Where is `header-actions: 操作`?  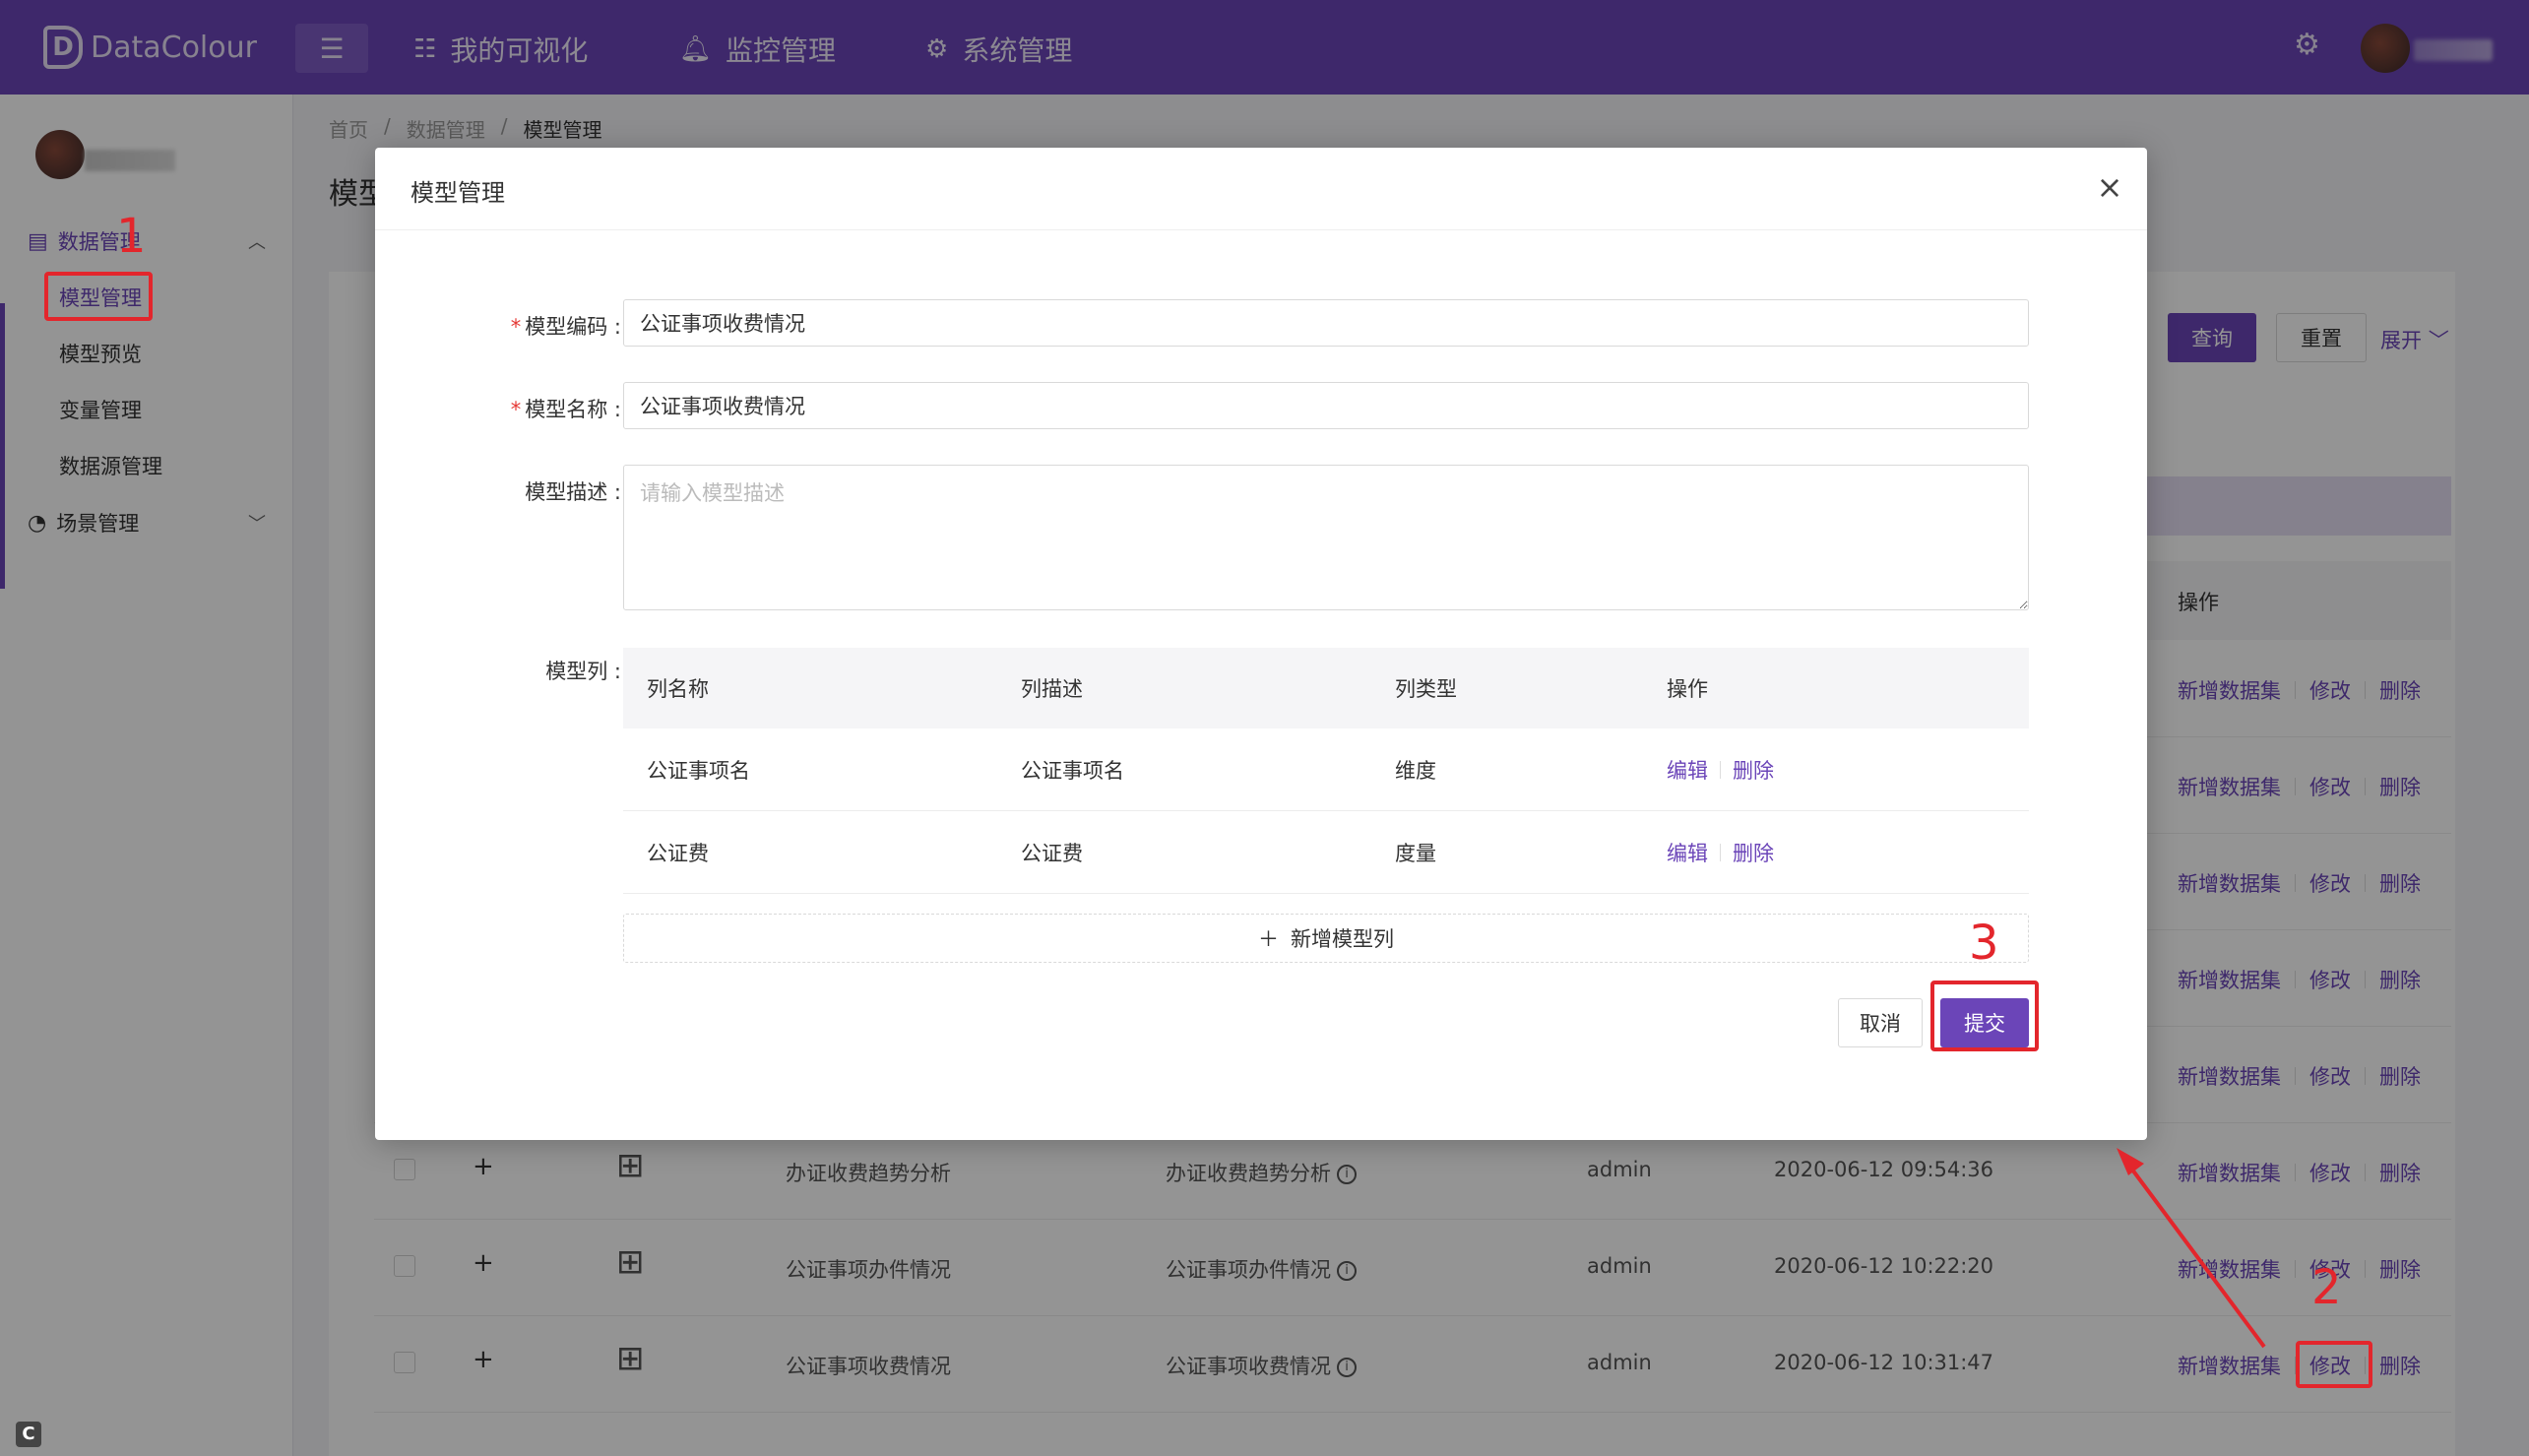 header-actions: 操作 is located at coordinates (1688, 689).